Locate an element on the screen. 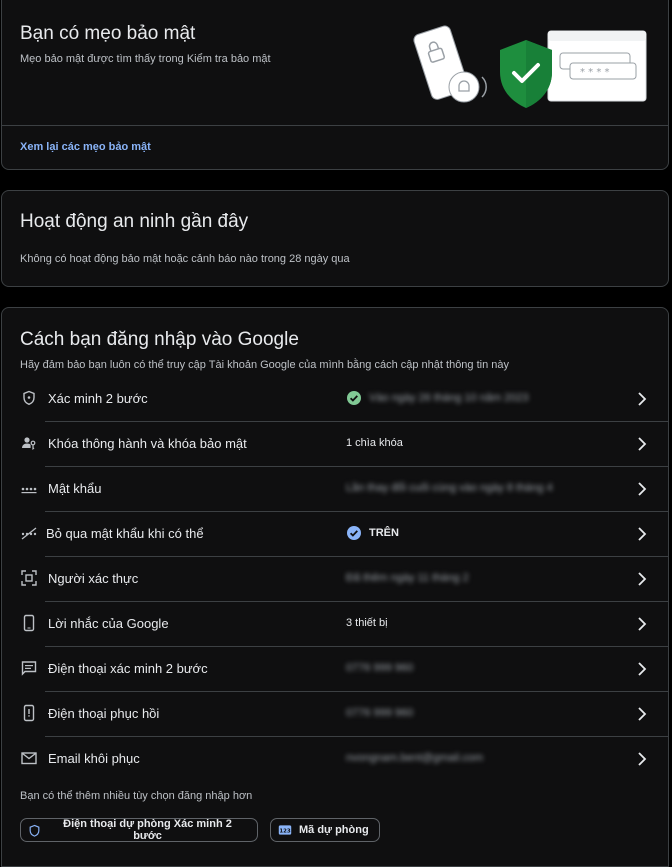  svg-text: 123 is located at coordinates (285, 831).